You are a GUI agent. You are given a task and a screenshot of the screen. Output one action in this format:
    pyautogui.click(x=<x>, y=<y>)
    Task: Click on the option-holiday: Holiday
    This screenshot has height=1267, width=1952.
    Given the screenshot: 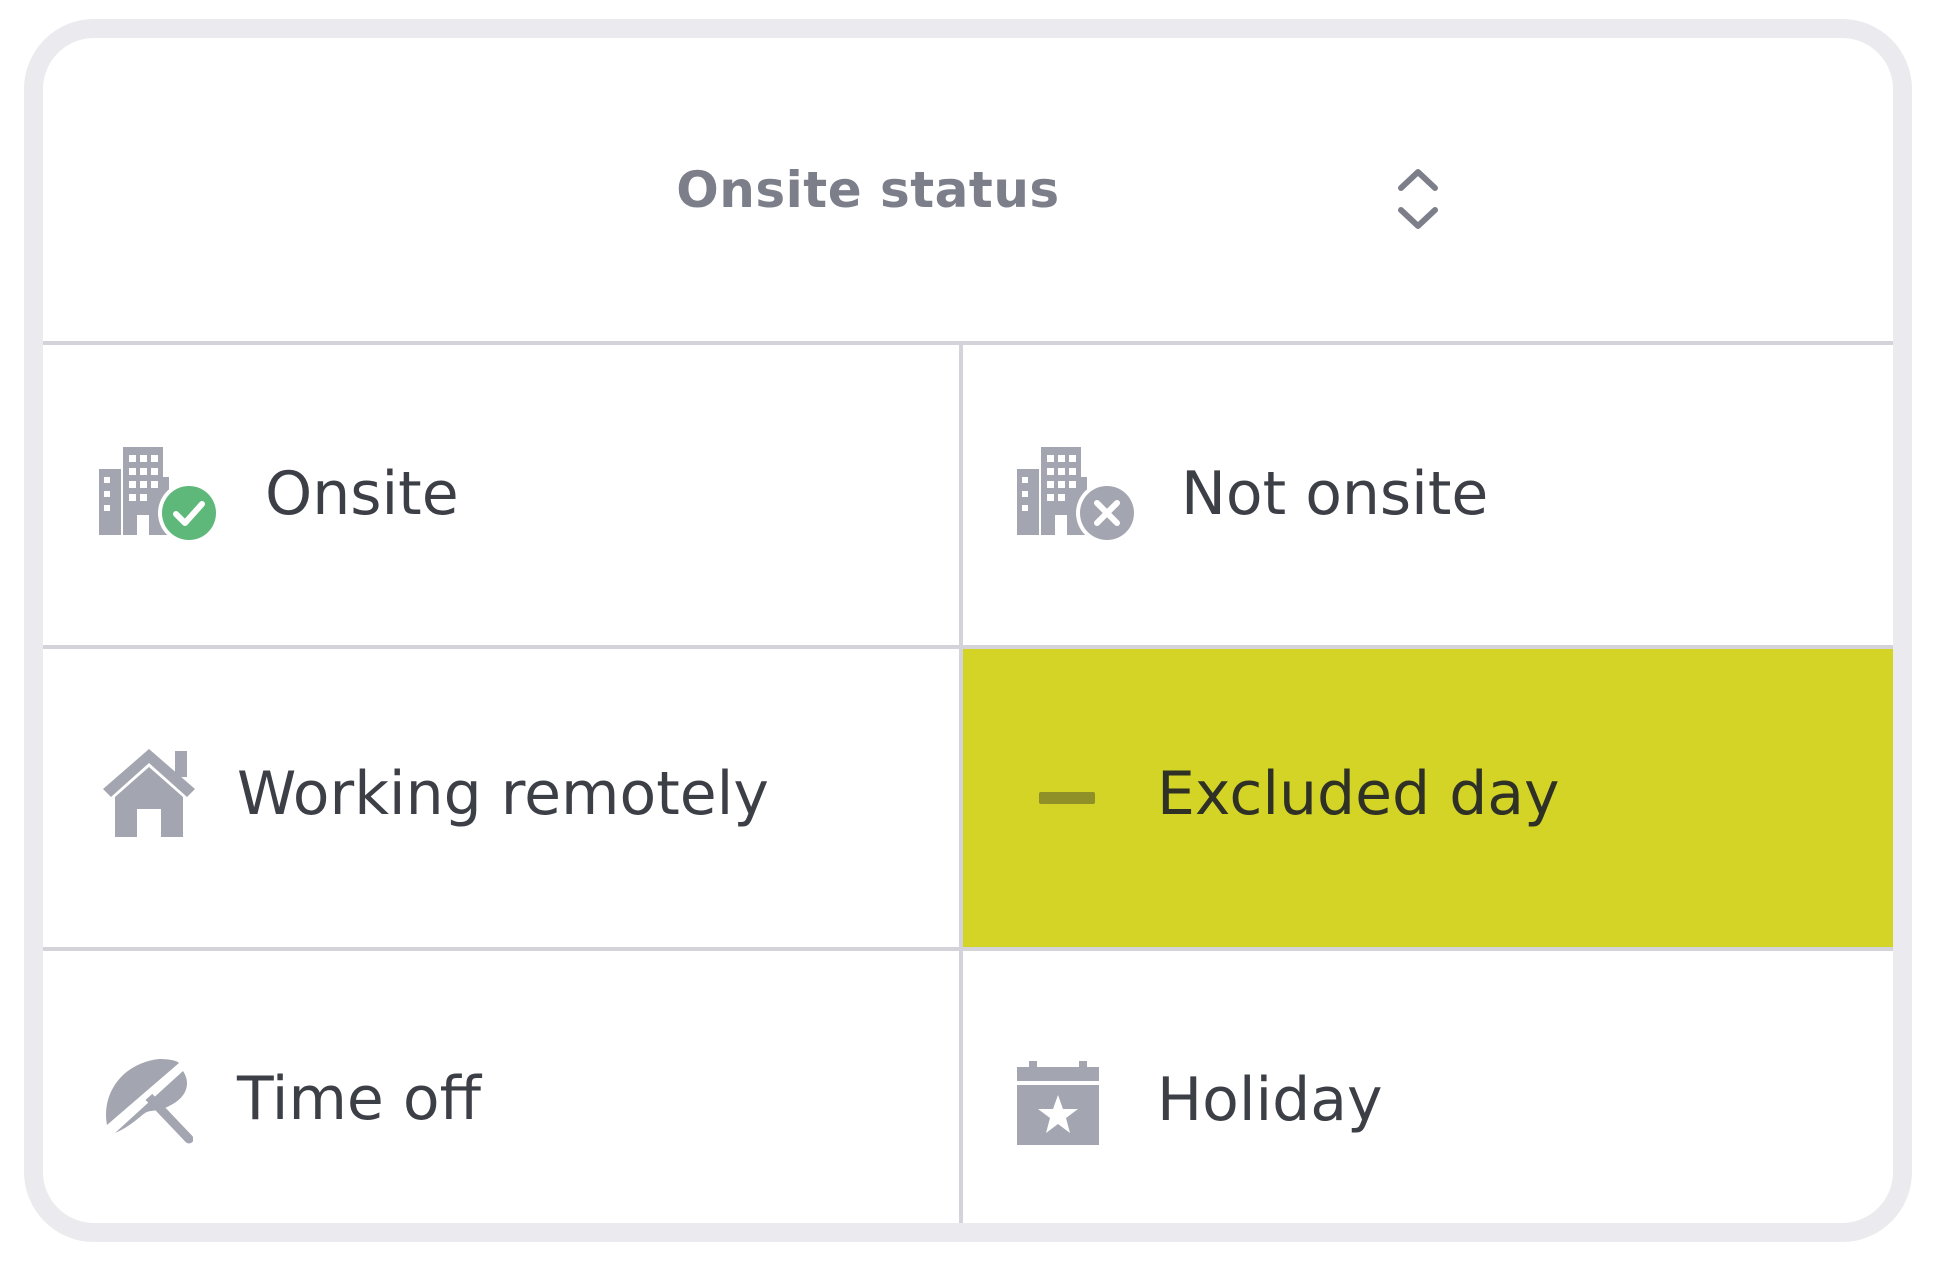 What is the action you would take?
    pyautogui.click(x=1428, y=1087)
    